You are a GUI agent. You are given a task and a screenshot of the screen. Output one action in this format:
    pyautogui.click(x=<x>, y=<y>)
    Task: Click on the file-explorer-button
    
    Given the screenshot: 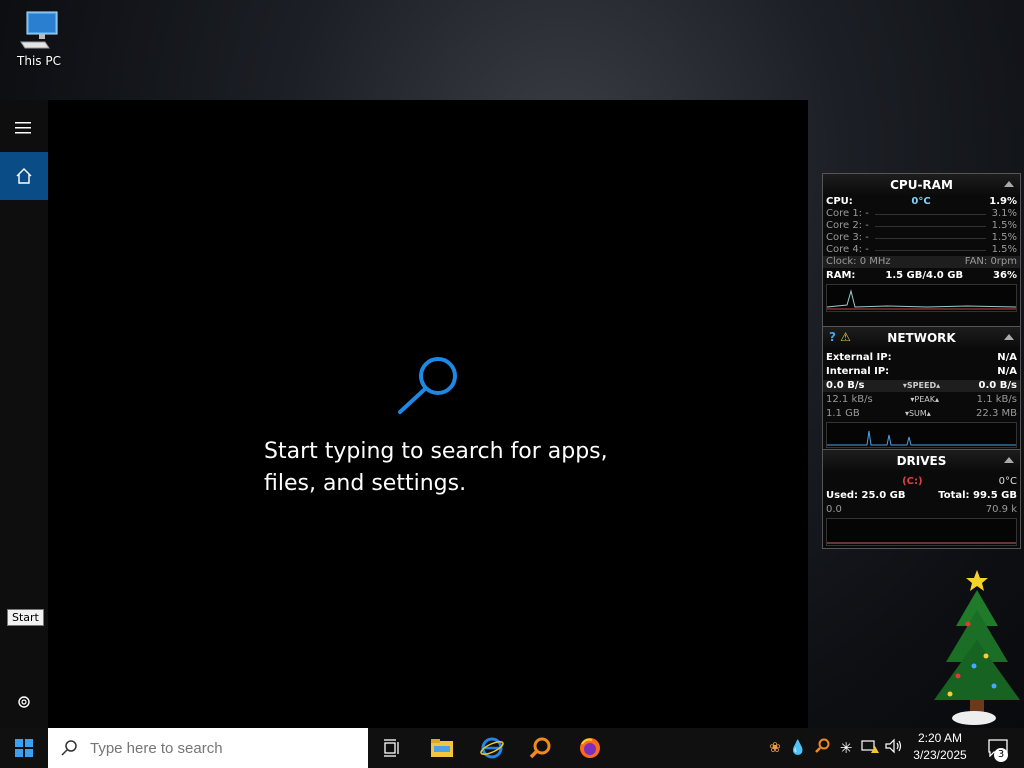 What is the action you would take?
    pyautogui.click(x=442, y=748)
    